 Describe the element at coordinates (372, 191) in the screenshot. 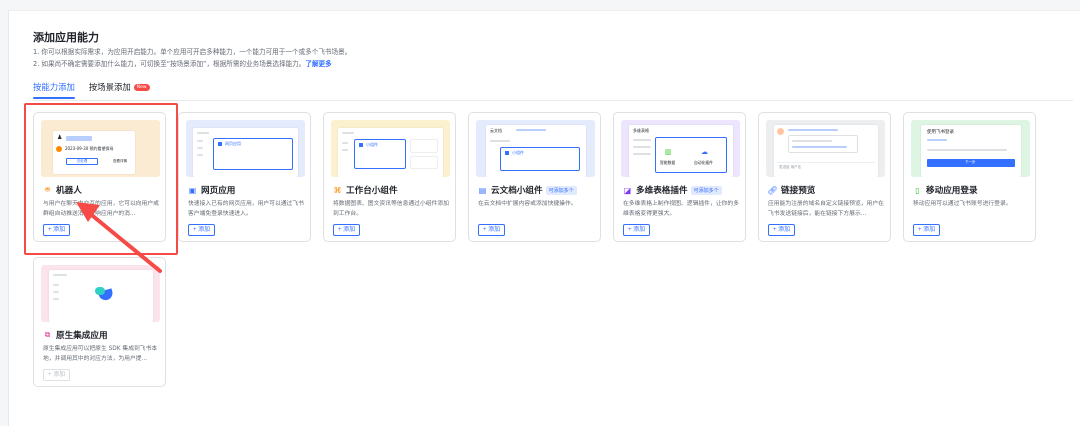

I see `card-title-text: 工作台小组件` at that location.